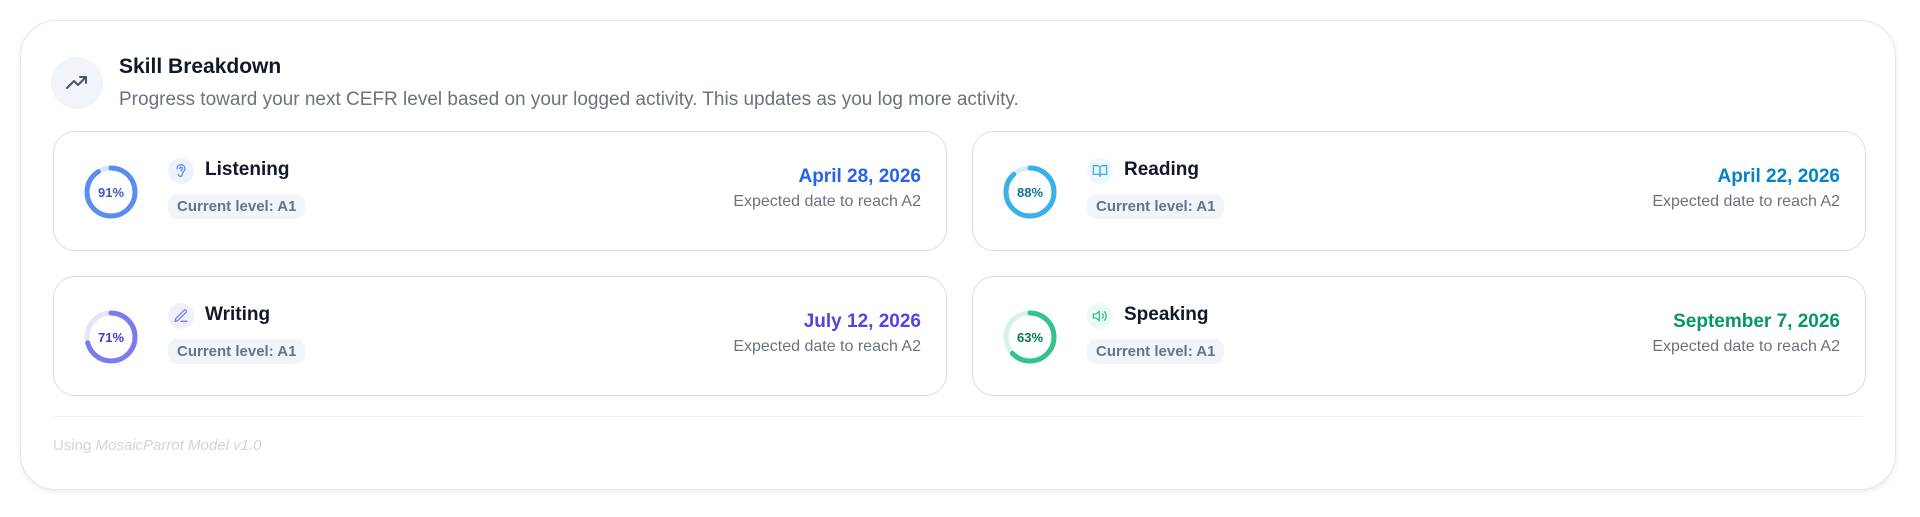  What do you see at coordinates (181, 171) in the screenshot?
I see `ear-icon` at bounding box center [181, 171].